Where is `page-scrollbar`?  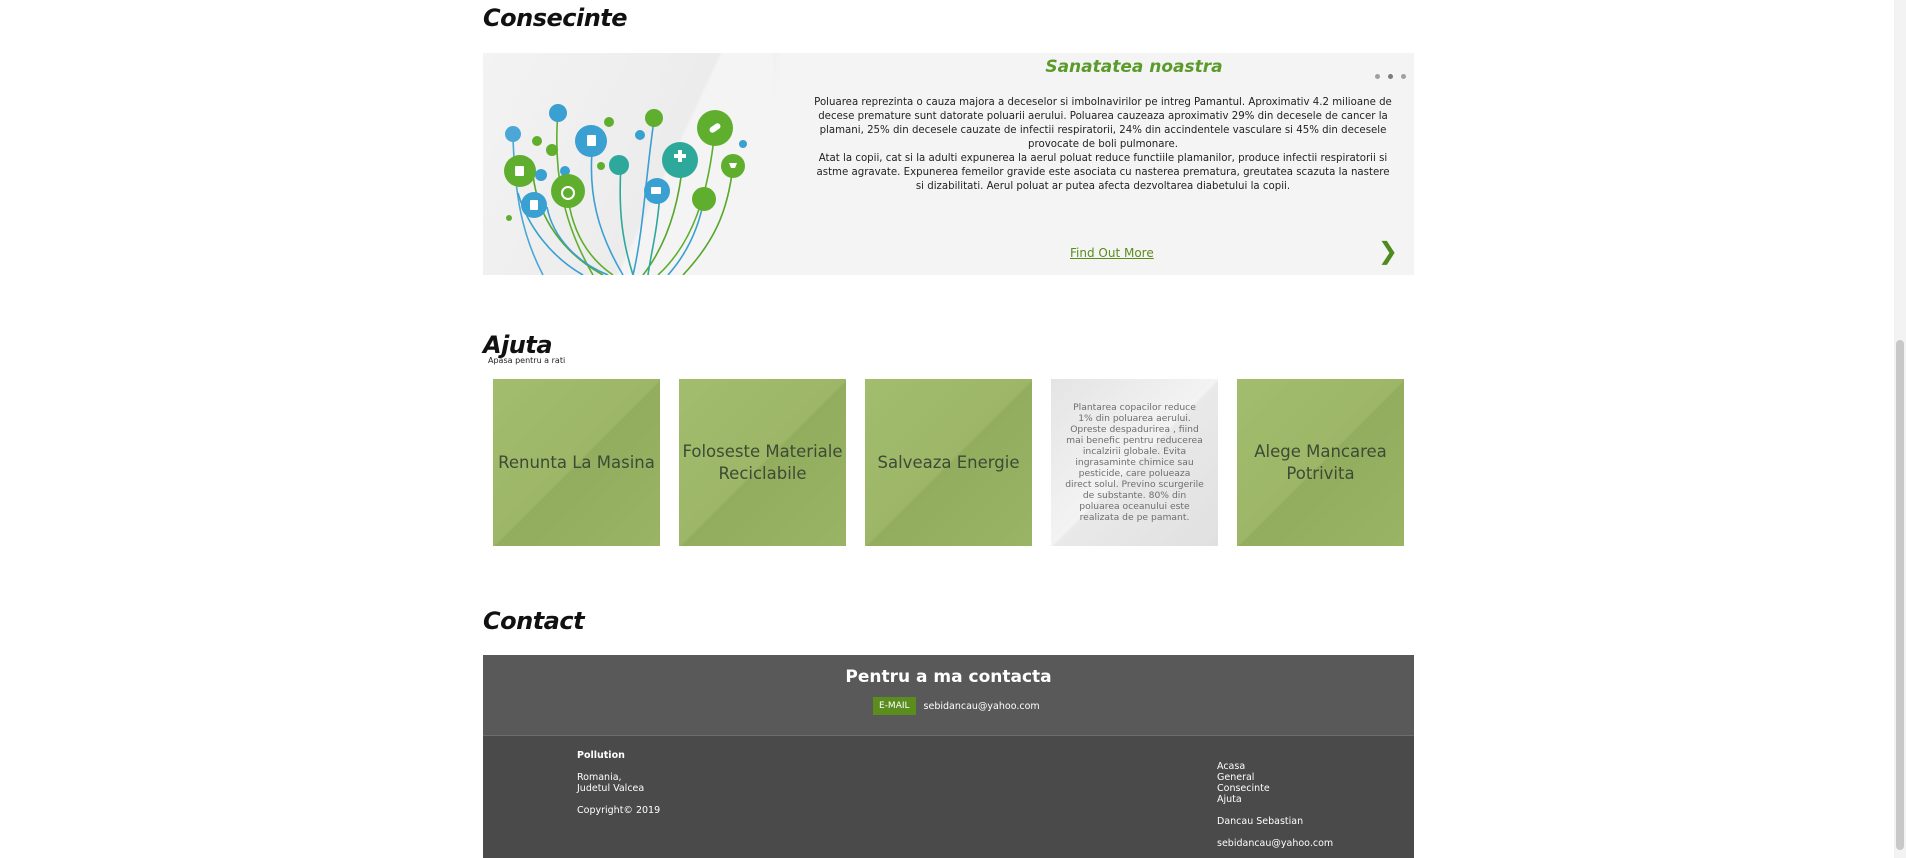 page-scrollbar is located at coordinates (1900, 429).